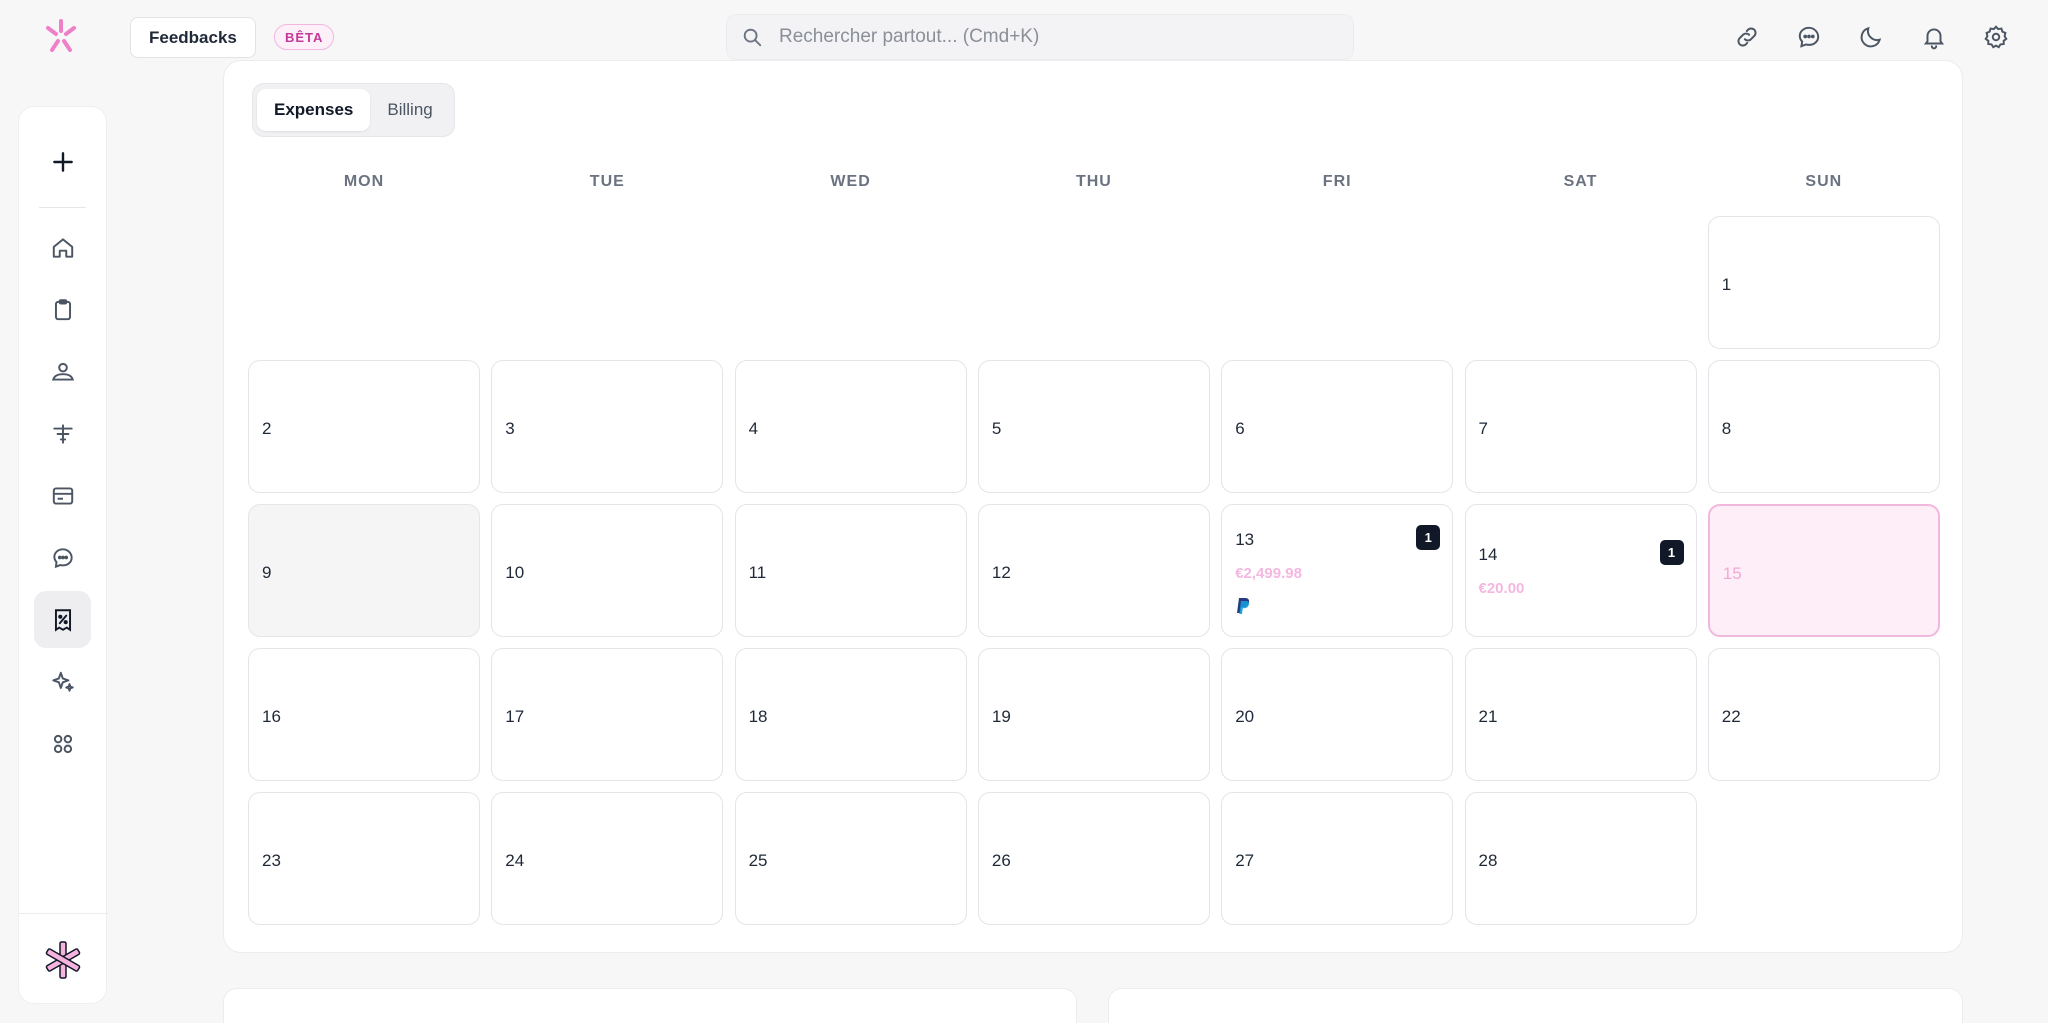 The height and width of the screenshot is (1023, 2048). I want to click on sidebar-item-filters, so click(62, 433).